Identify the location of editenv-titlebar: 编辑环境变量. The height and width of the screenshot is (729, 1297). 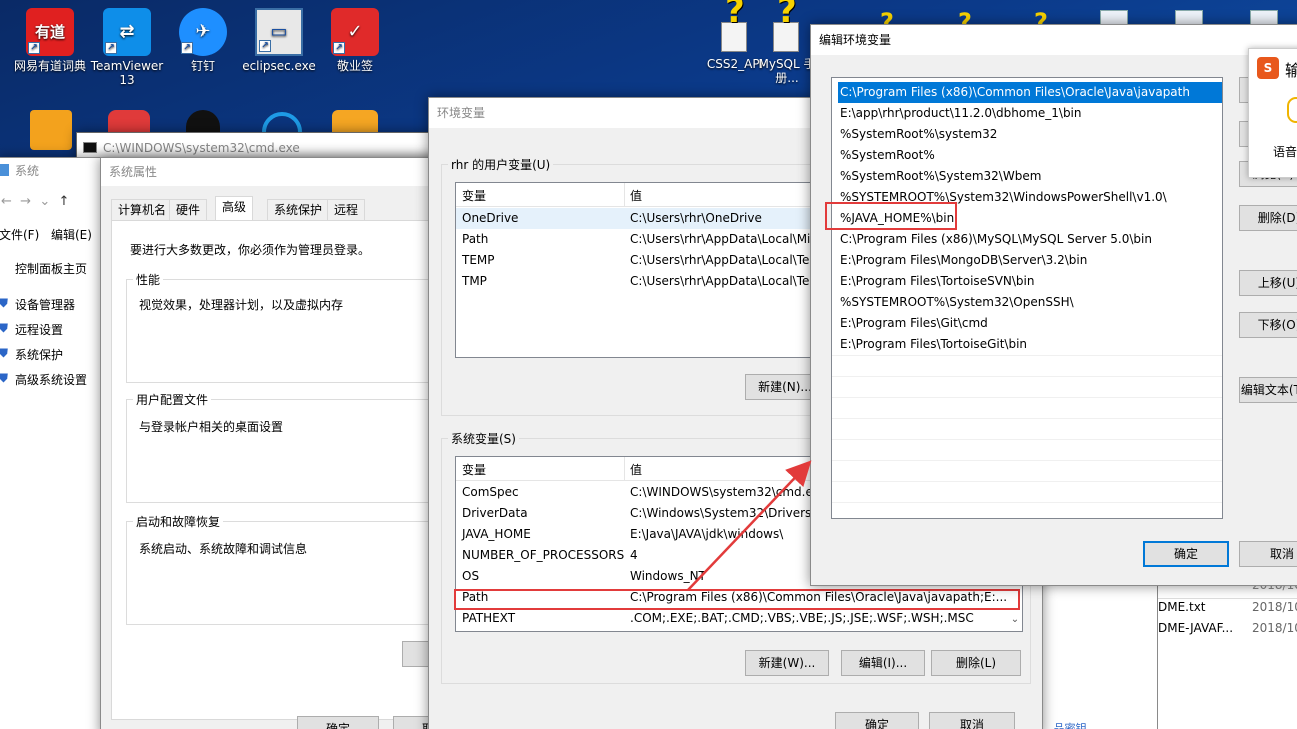
(1054, 40).